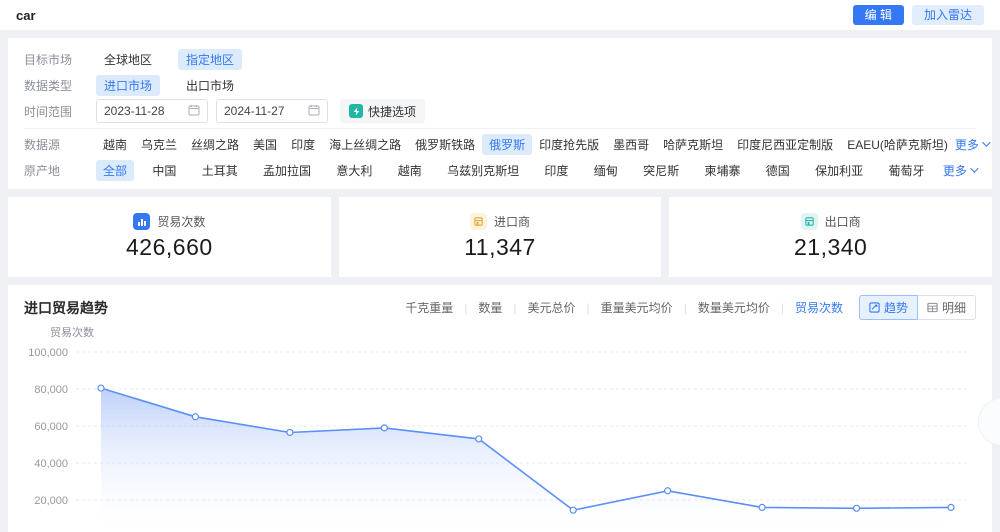 Image resolution: width=1000 pixels, height=532 pixels. What do you see at coordinates (210, 59) in the screenshot?
I see `option-specified-region: 指定地区` at bounding box center [210, 59].